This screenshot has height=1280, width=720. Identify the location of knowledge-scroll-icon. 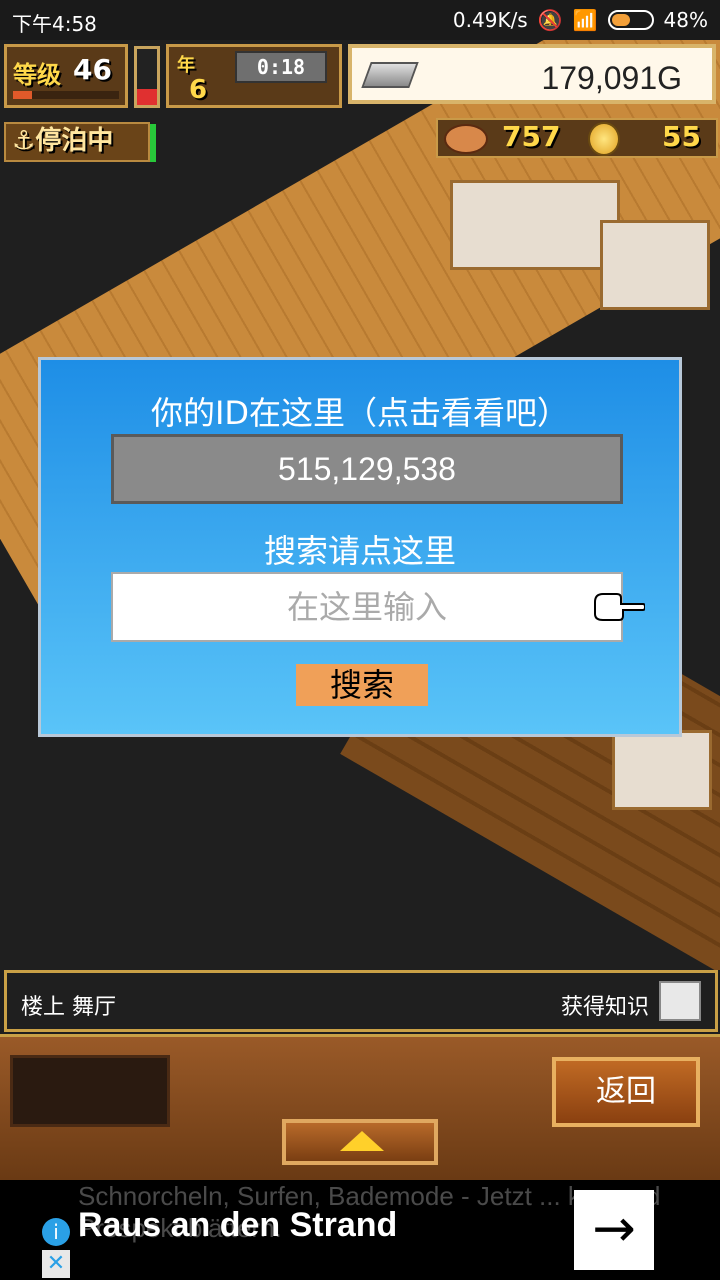
(680, 1001).